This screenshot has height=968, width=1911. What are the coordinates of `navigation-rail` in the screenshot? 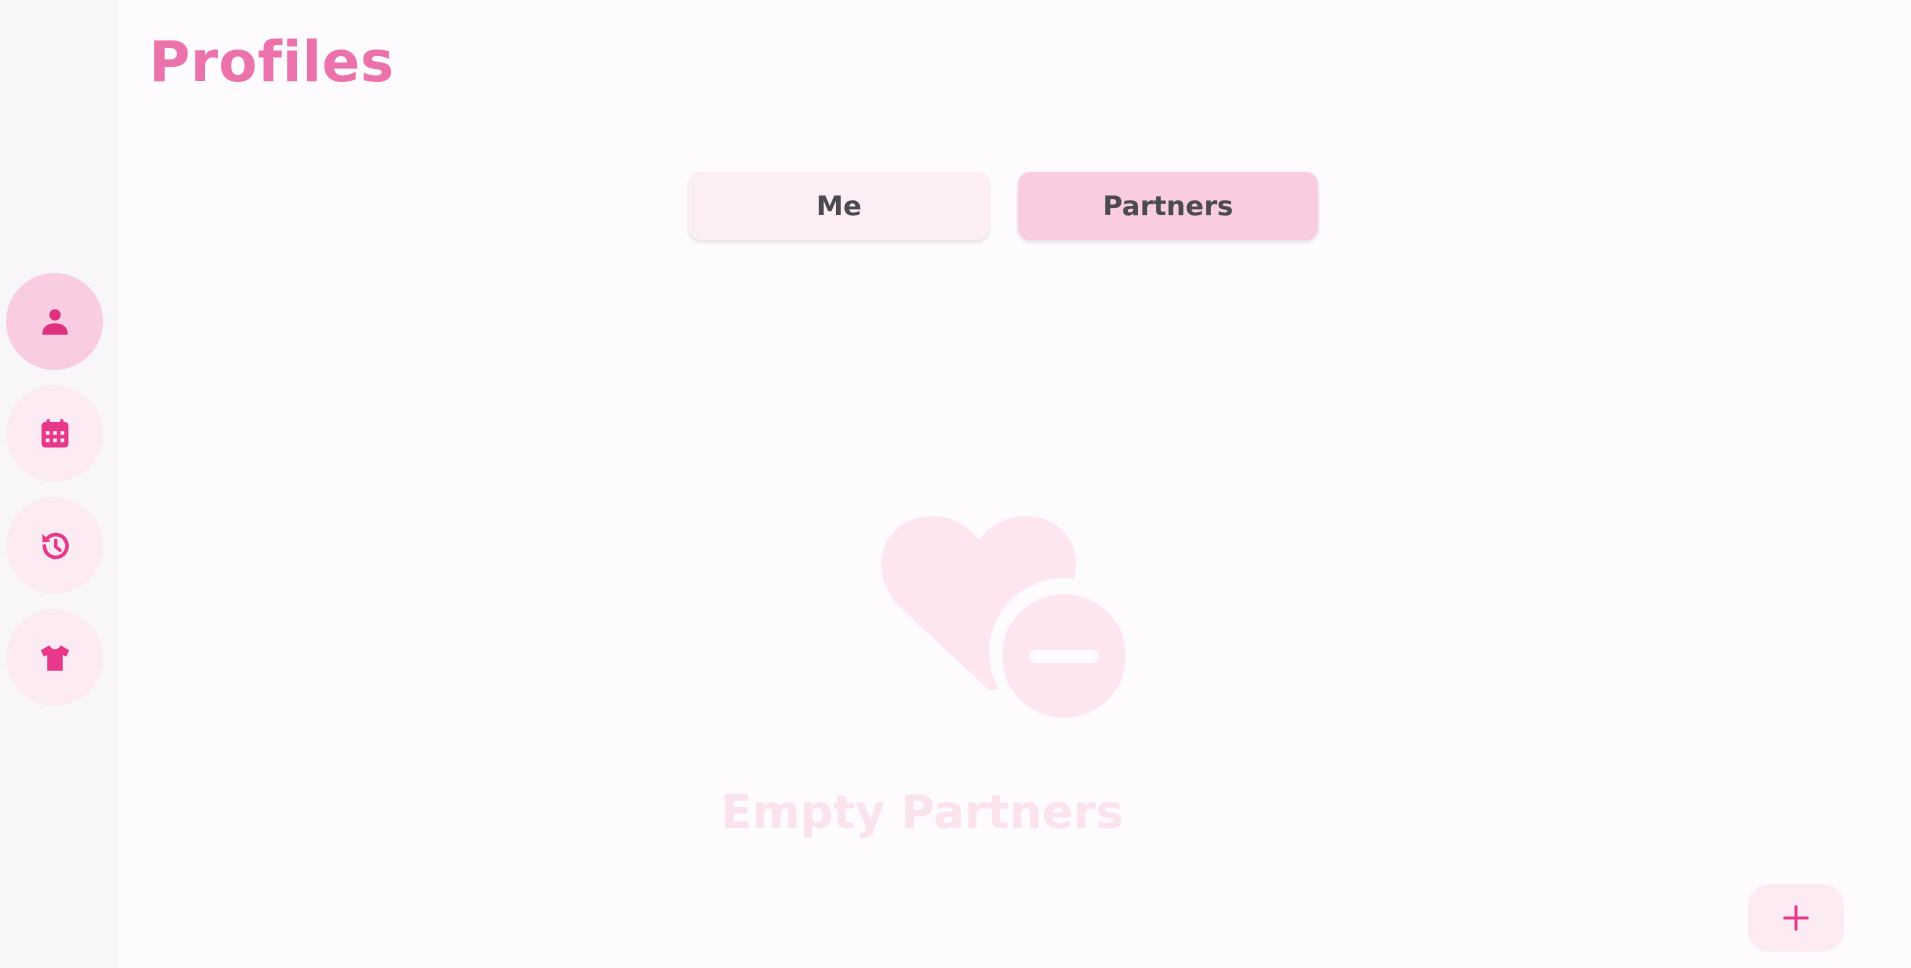 It's located at (59, 484).